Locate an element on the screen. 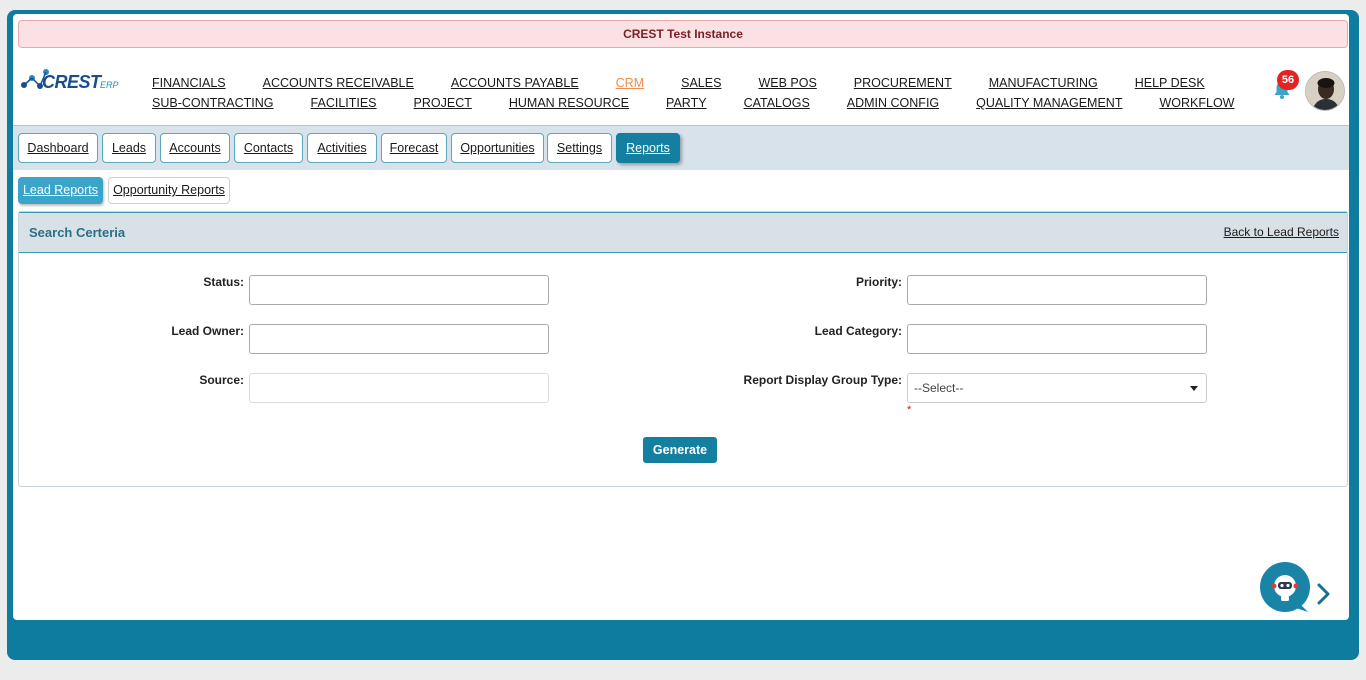 The height and width of the screenshot is (680, 1366). status-label: Status: is located at coordinates (223, 282).